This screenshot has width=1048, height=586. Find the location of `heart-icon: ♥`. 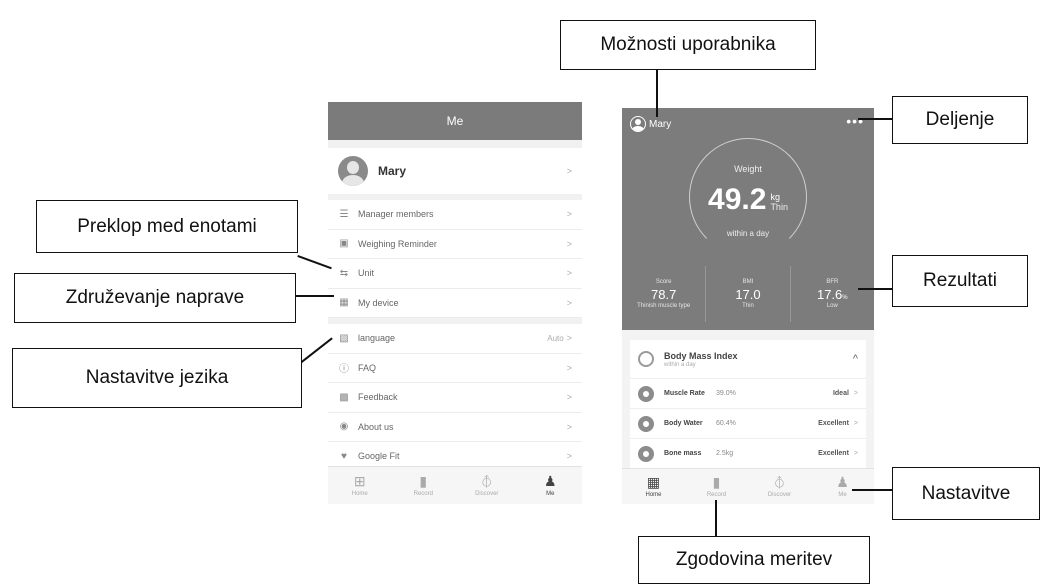

heart-icon: ♥ is located at coordinates (344, 456).